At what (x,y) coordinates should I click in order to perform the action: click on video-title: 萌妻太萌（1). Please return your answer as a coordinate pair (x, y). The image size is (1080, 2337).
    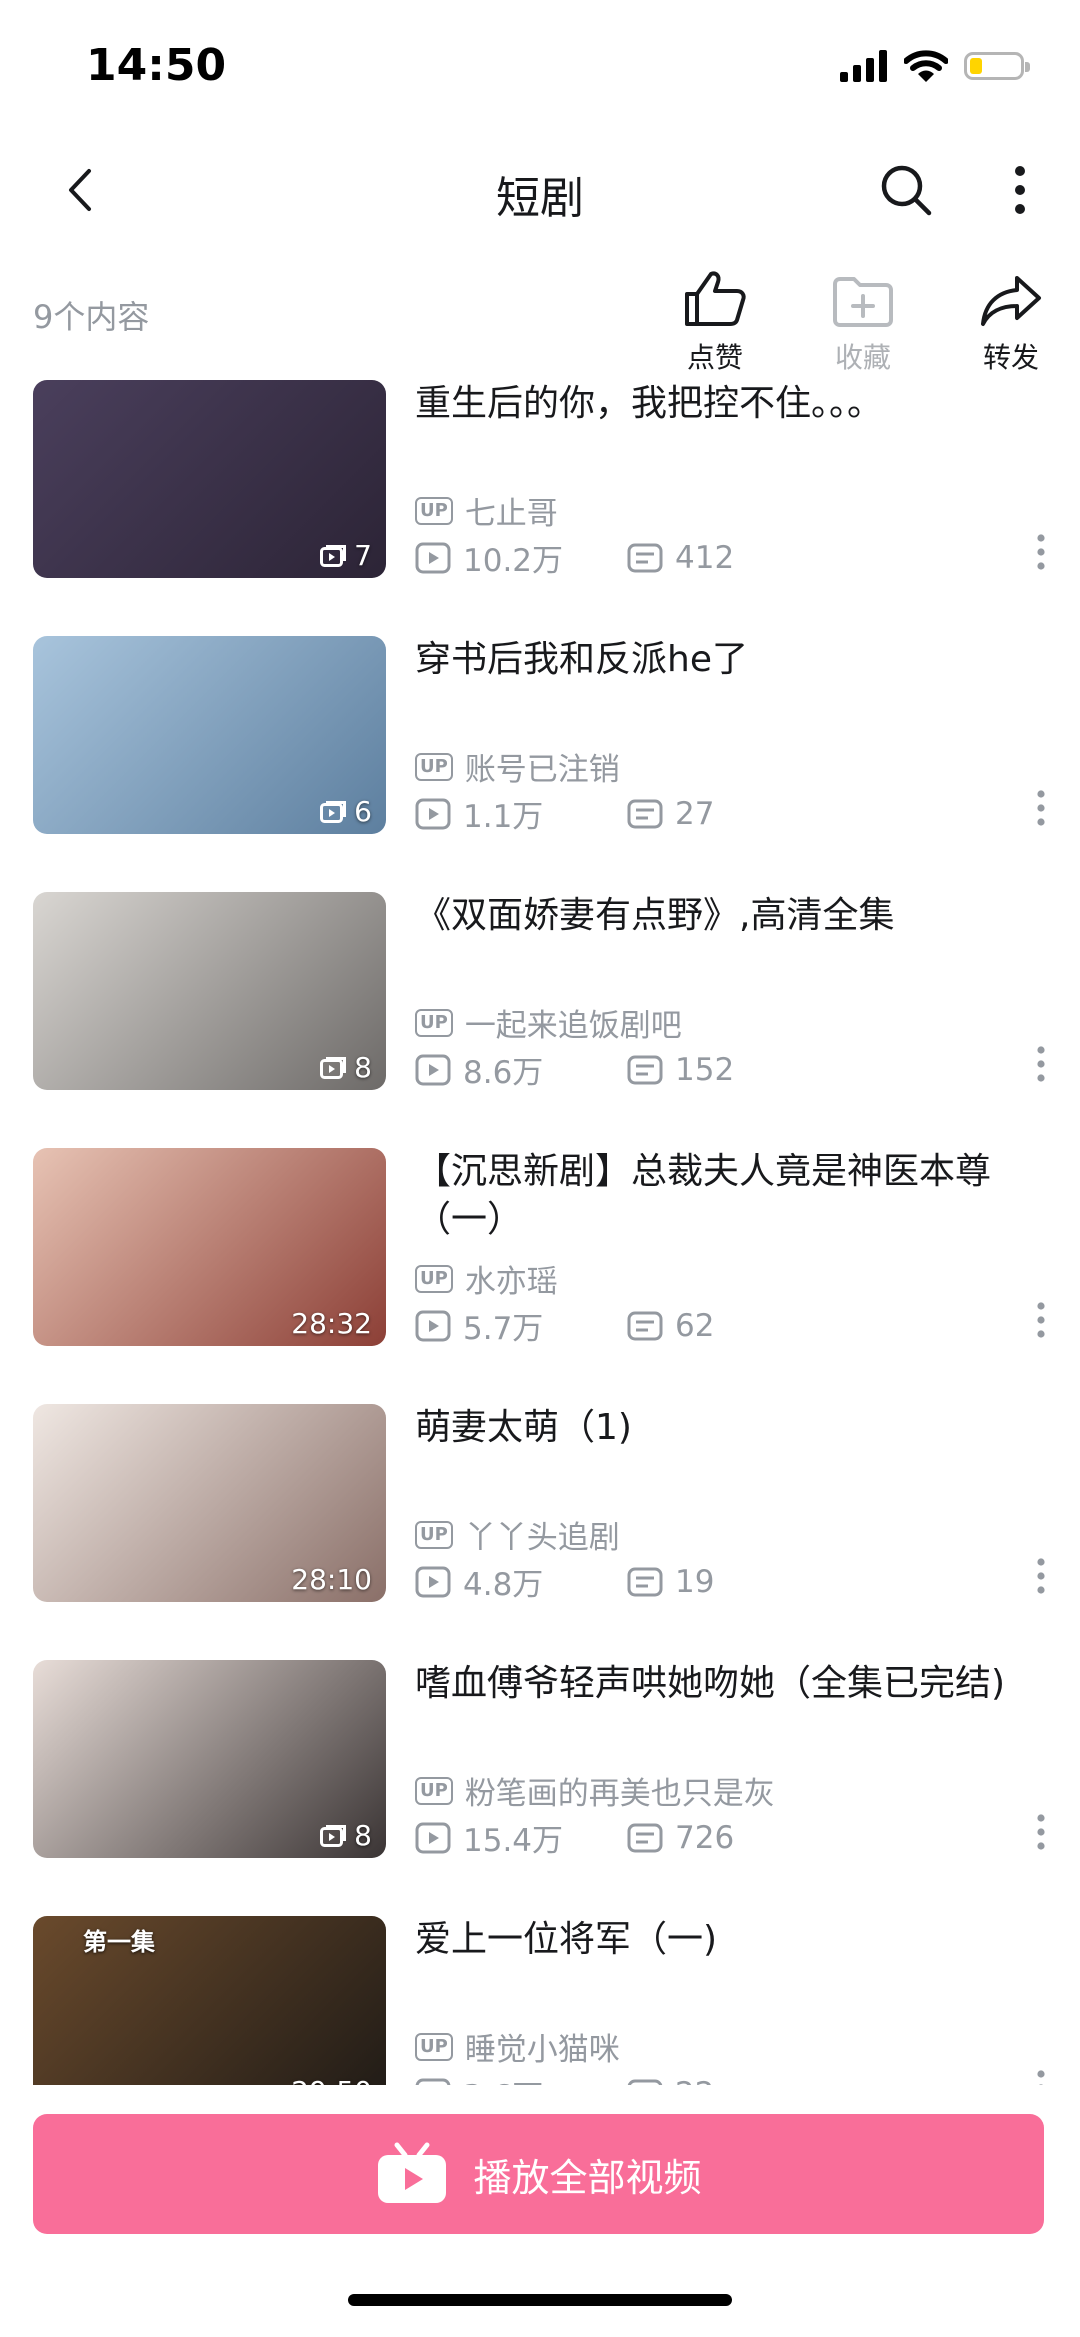
    Looking at the image, I should click on (727, 1428).